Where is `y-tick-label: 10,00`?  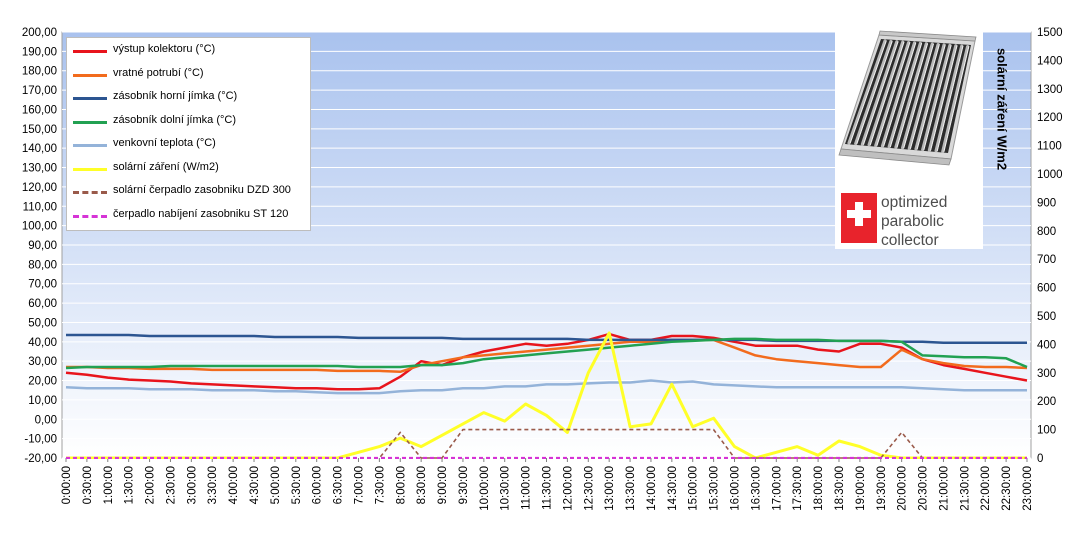 y-tick-label: 10,00 is located at coordinates (42, 401).